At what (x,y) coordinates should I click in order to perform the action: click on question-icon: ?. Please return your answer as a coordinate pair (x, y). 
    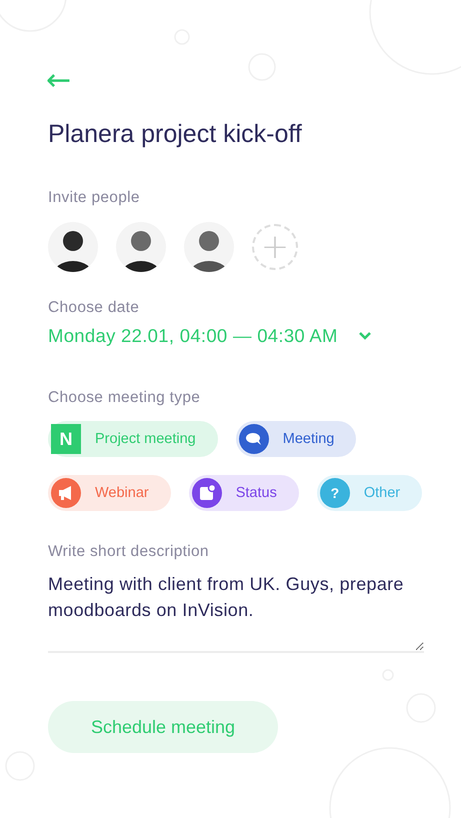
    Looking at the image, I should click on (335, 493).